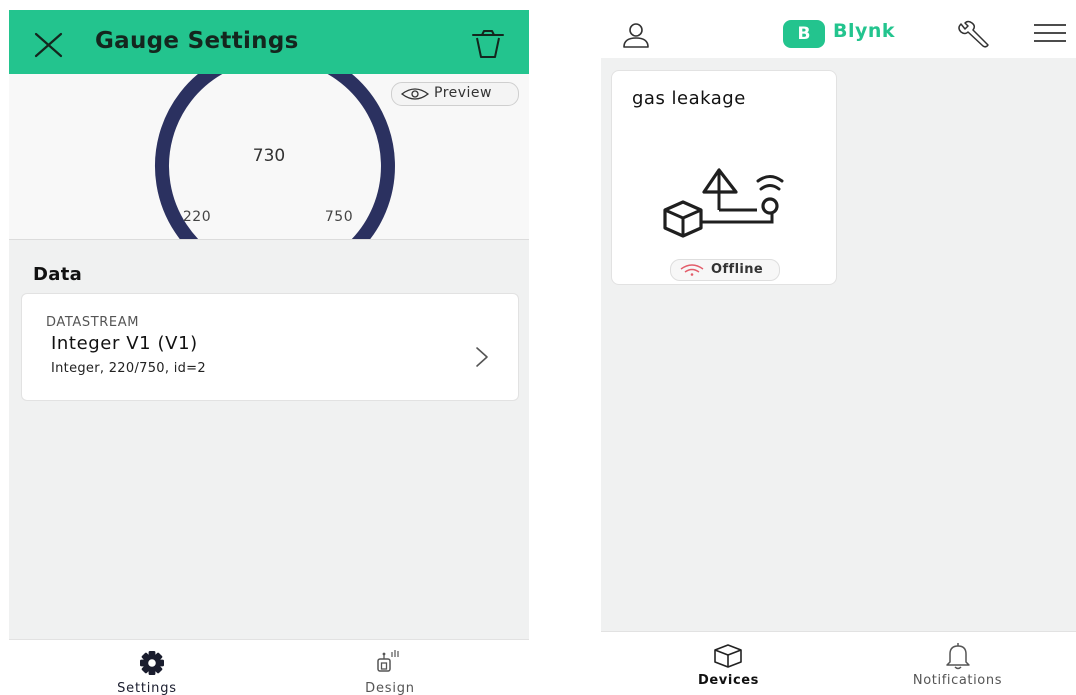 Image resolution: width=1076 pixels, height=695 pixels. Describe the element at coordinates (864, 31) in the screenshot. I see `logo-text: Blynk` at that location.